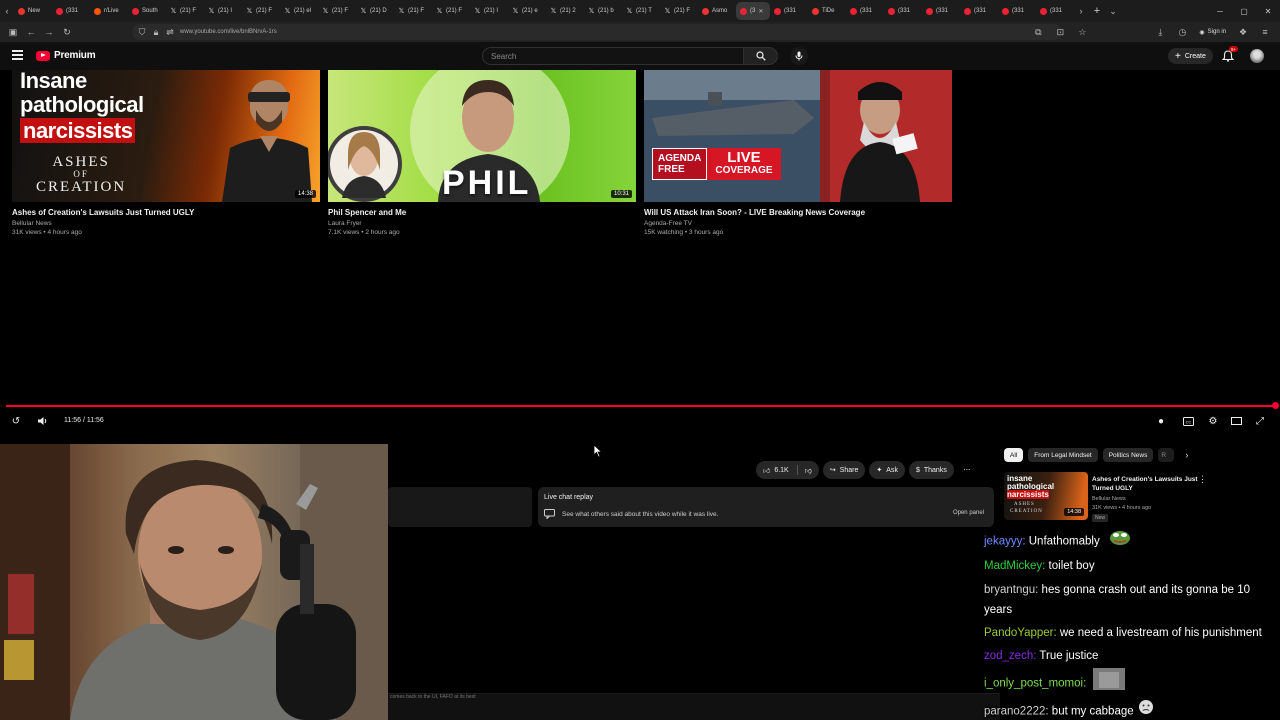 This screenshot has height=720, width=1280. I want to click on forward-icon: →, so click(49, 32).